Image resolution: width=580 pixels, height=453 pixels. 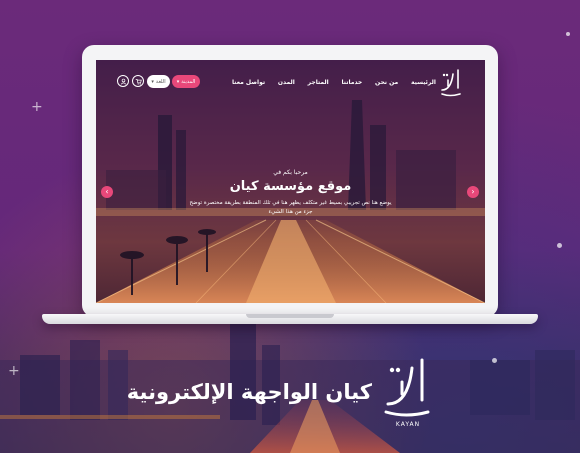 What do you see at coordinates (249, 392) in the screenshot?
I see `brand-title: كيان الواجهة الإلكترونية` at bounding box center [249, 392].